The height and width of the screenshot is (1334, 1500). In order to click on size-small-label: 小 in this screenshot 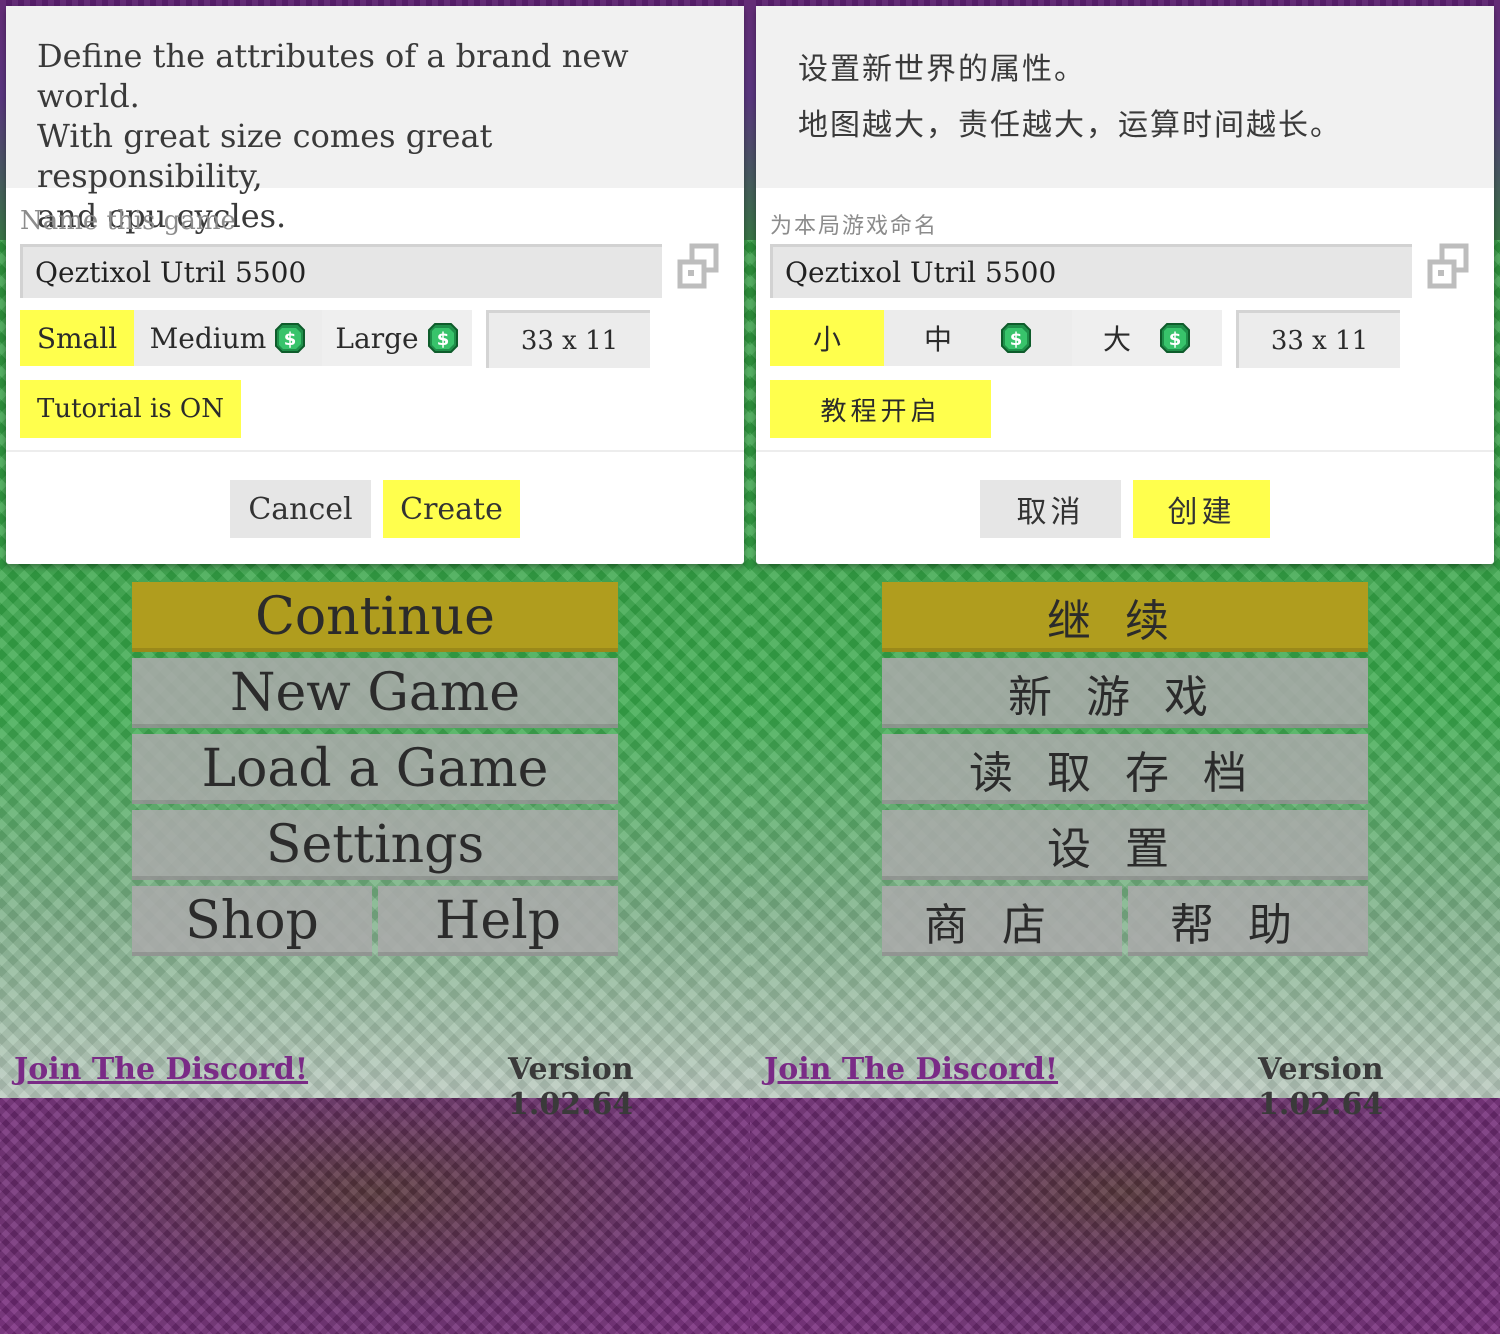, I will do `click(826, 339)`.